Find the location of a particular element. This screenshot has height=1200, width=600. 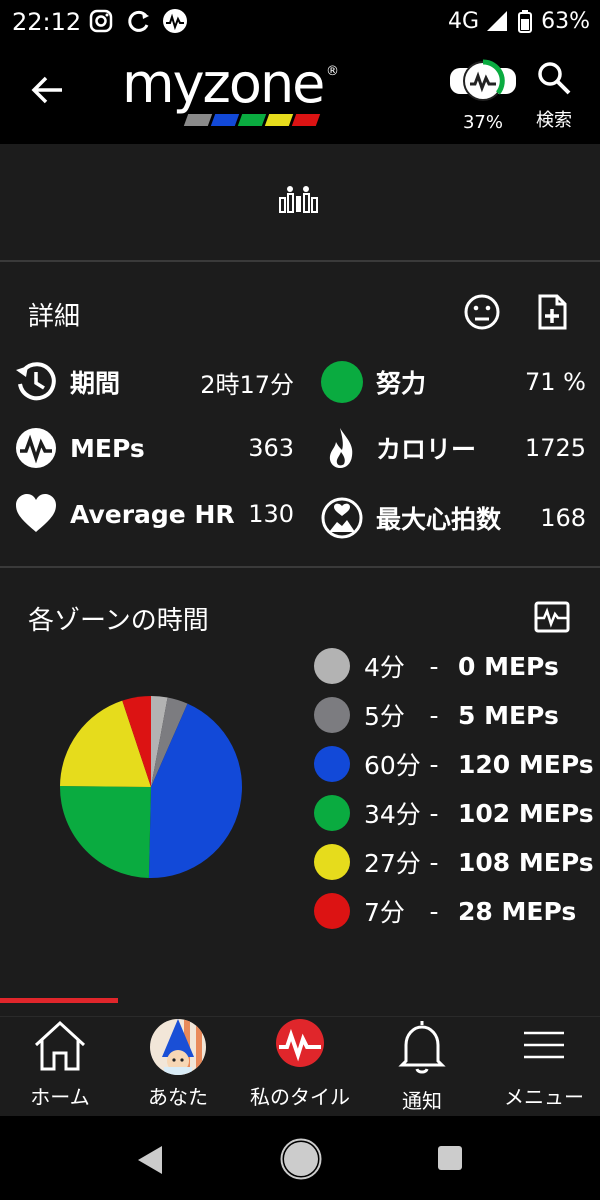

avatar is located at coordinates (178, 1047).